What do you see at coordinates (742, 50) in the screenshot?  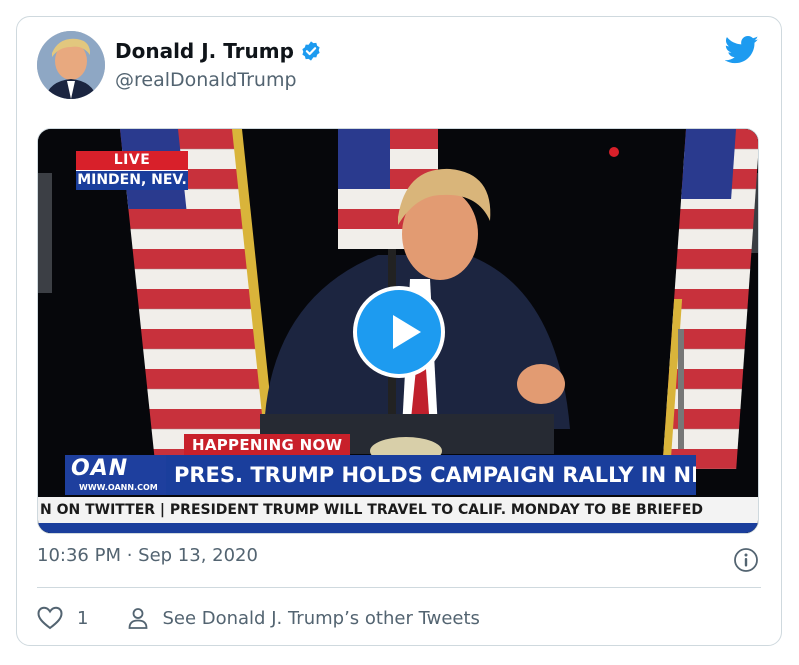 I see `twitter-bird-icon` at bounding box center [742, 50].